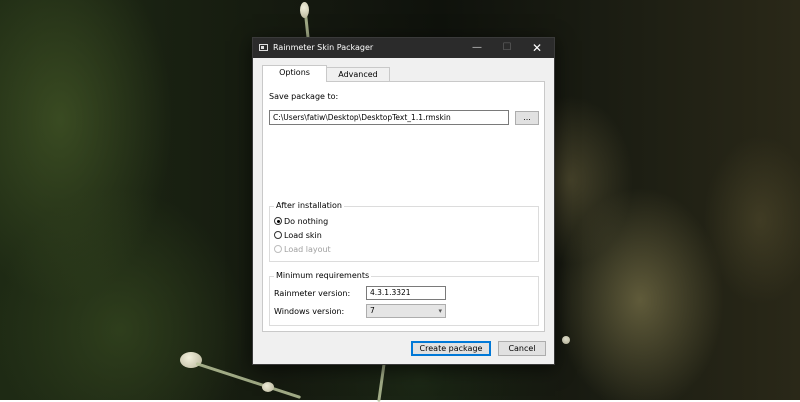 The image size is (800, 402). Describe the element at coordinates (522, 348) in the screenshot. I see `cancel-button: Cancel` at that location.